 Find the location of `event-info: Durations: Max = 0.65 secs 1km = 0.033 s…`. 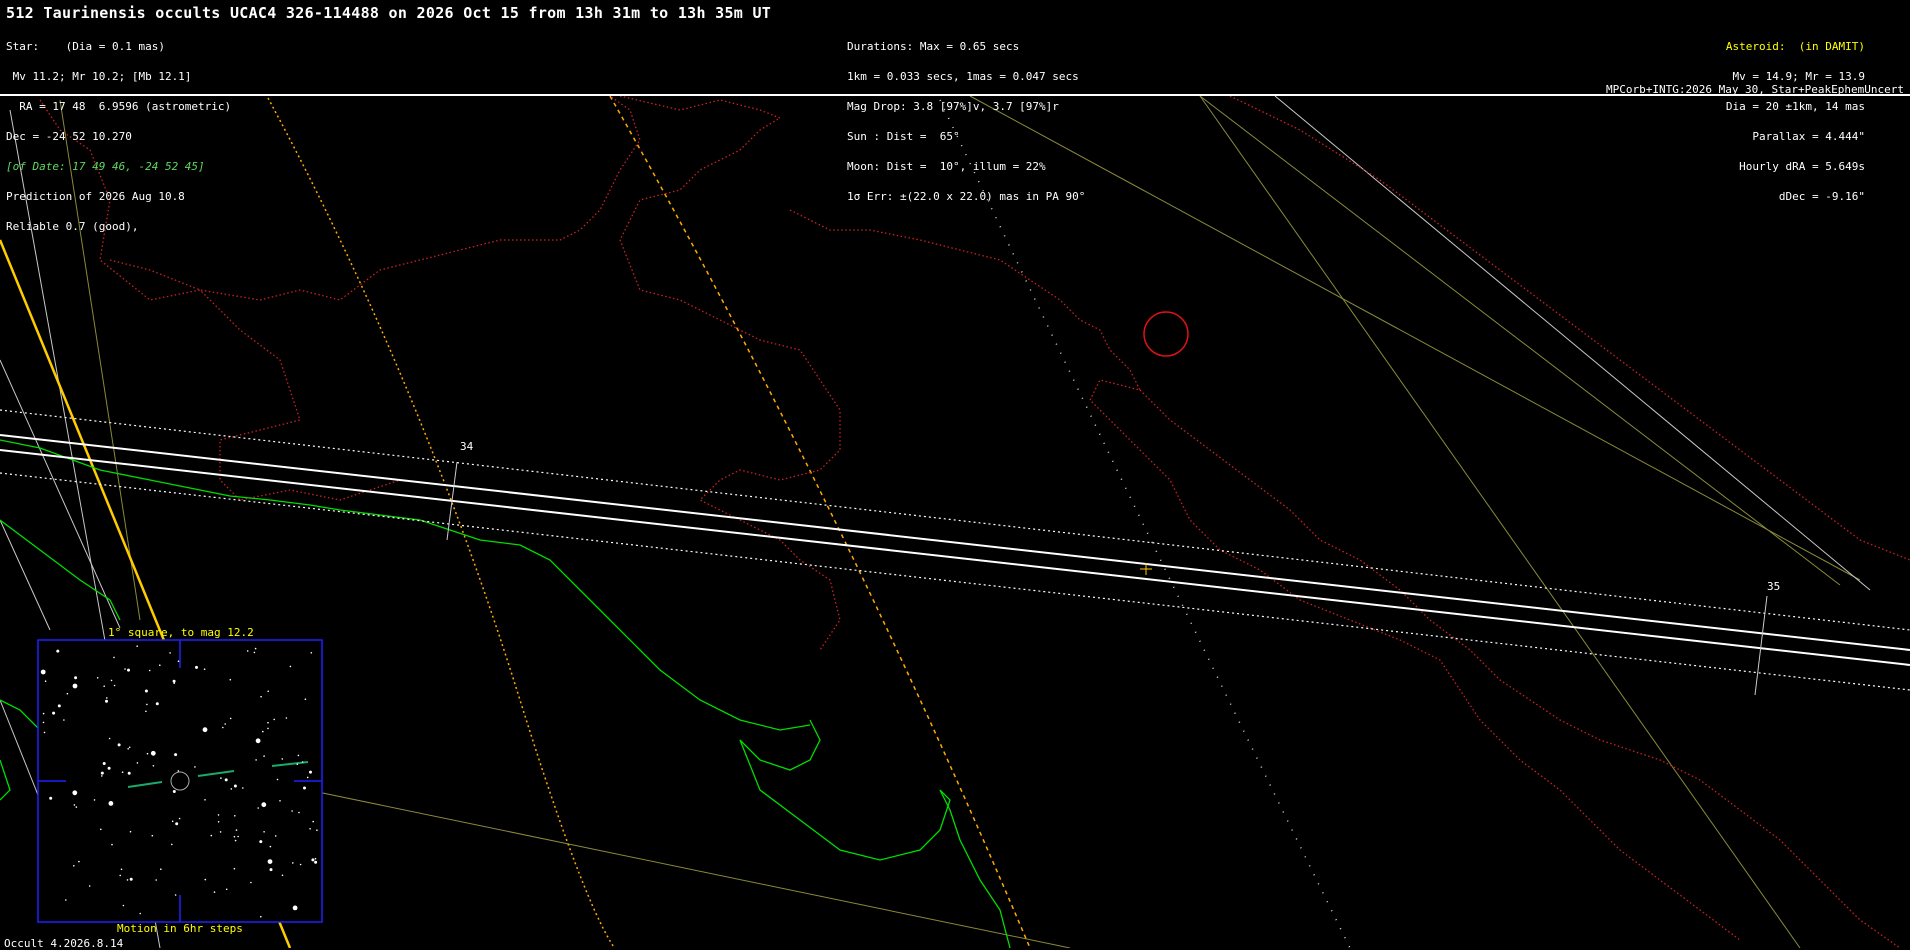

event-info: Durations: Max = 0.65 secs 1km = 0.033 s… is located at coordinates (966, 117).